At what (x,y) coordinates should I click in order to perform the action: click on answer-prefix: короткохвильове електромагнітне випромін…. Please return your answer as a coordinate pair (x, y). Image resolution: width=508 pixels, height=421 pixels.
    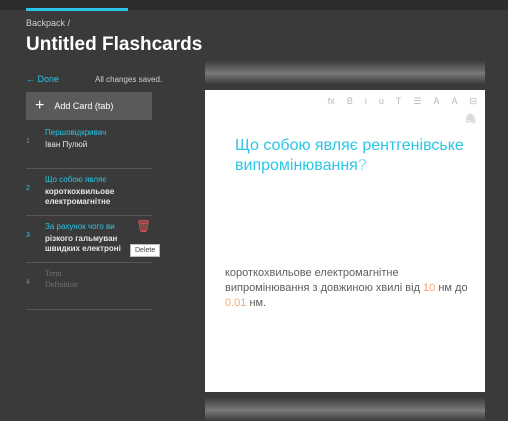
    Looking at the image, I should click on (324, 280).